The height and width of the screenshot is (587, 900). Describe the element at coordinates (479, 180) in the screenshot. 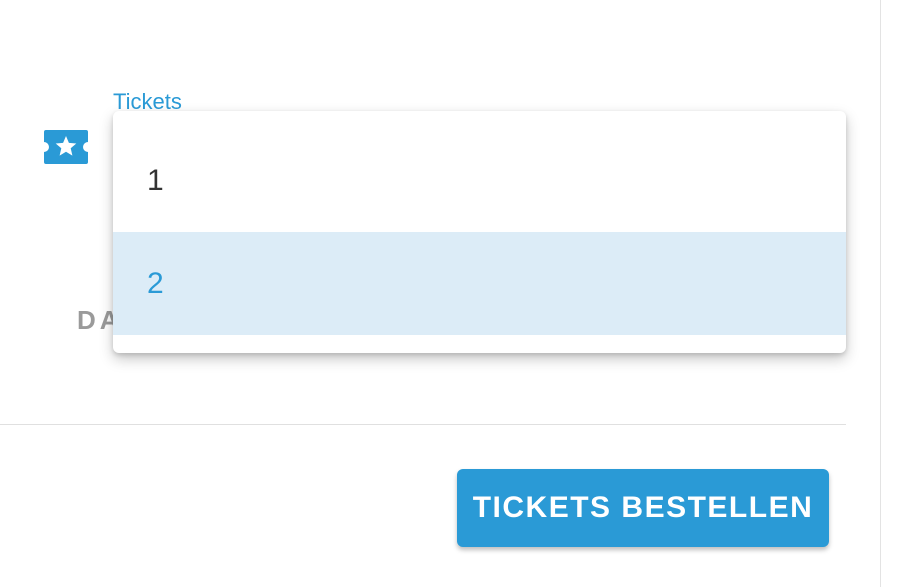

I see `ticket-option-1: 1` at that location.